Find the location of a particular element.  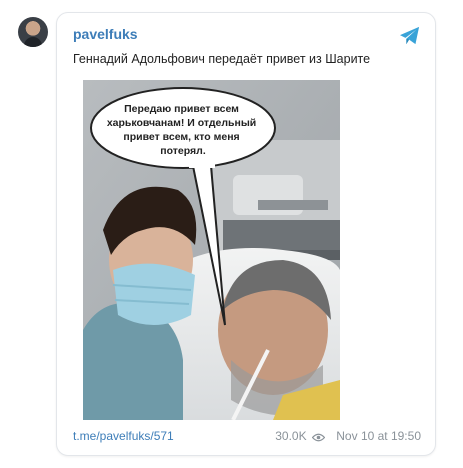

post-meta: 30.0K Nov 10 at 19:50 is located at coordinates (348, 436).